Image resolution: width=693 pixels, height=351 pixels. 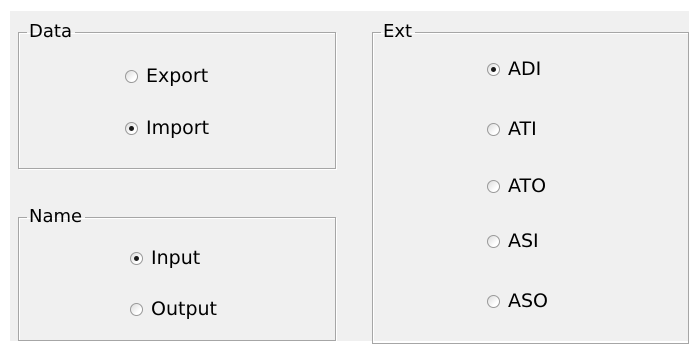 What do you see at coordinates (493, 69) in the screenshot?
I see `radio-adi-indicator` at bounding box center [493, 69].